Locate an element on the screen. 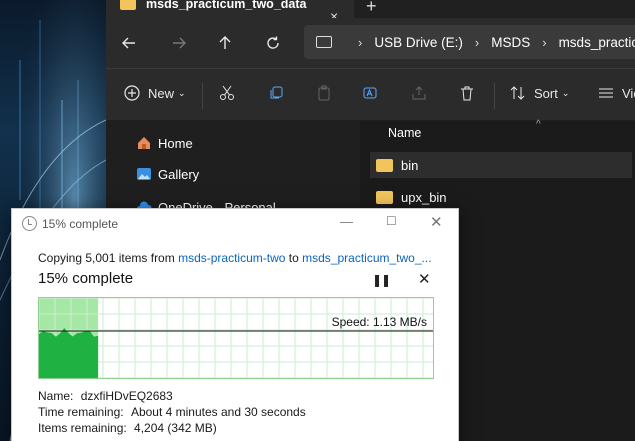 The width and height of the screenshot is (635, 441). breadcrumb-msds: MSDS is located at coordinates (510, 42).